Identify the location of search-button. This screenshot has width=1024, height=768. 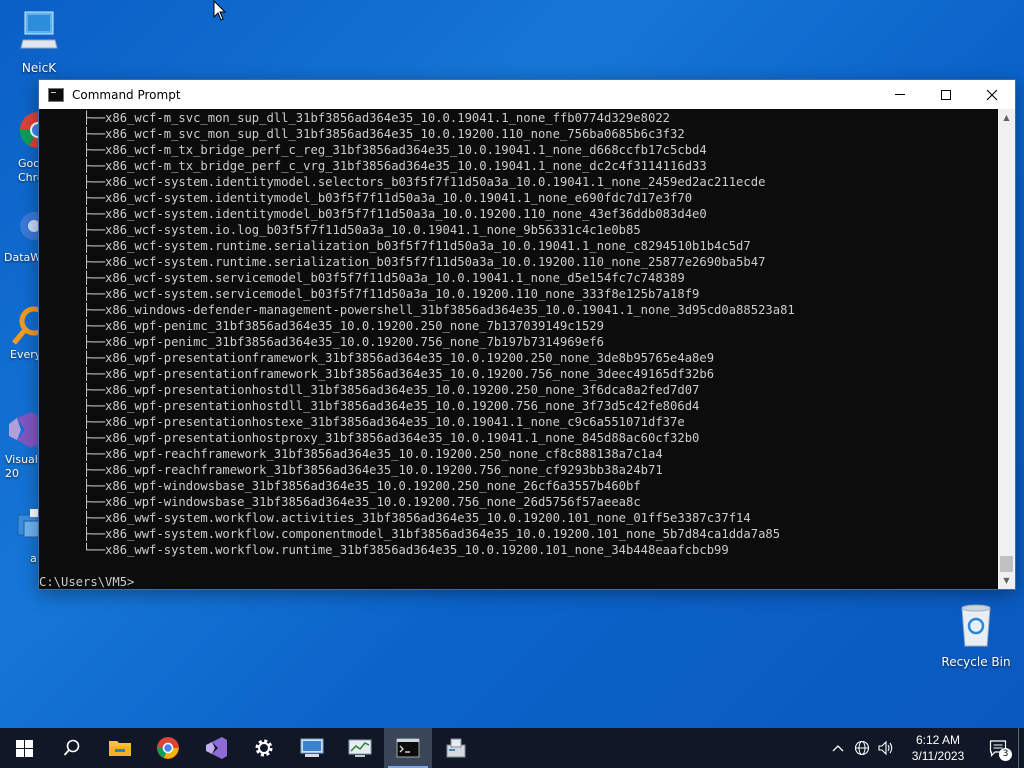
(72, 748).